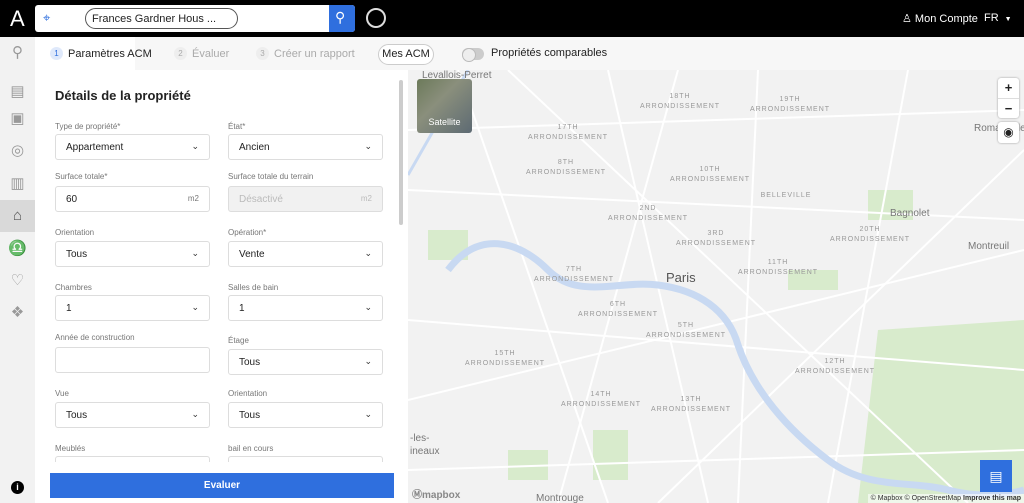  I want to click on mapbox-wordmark: mapbox, so click(441, 495).